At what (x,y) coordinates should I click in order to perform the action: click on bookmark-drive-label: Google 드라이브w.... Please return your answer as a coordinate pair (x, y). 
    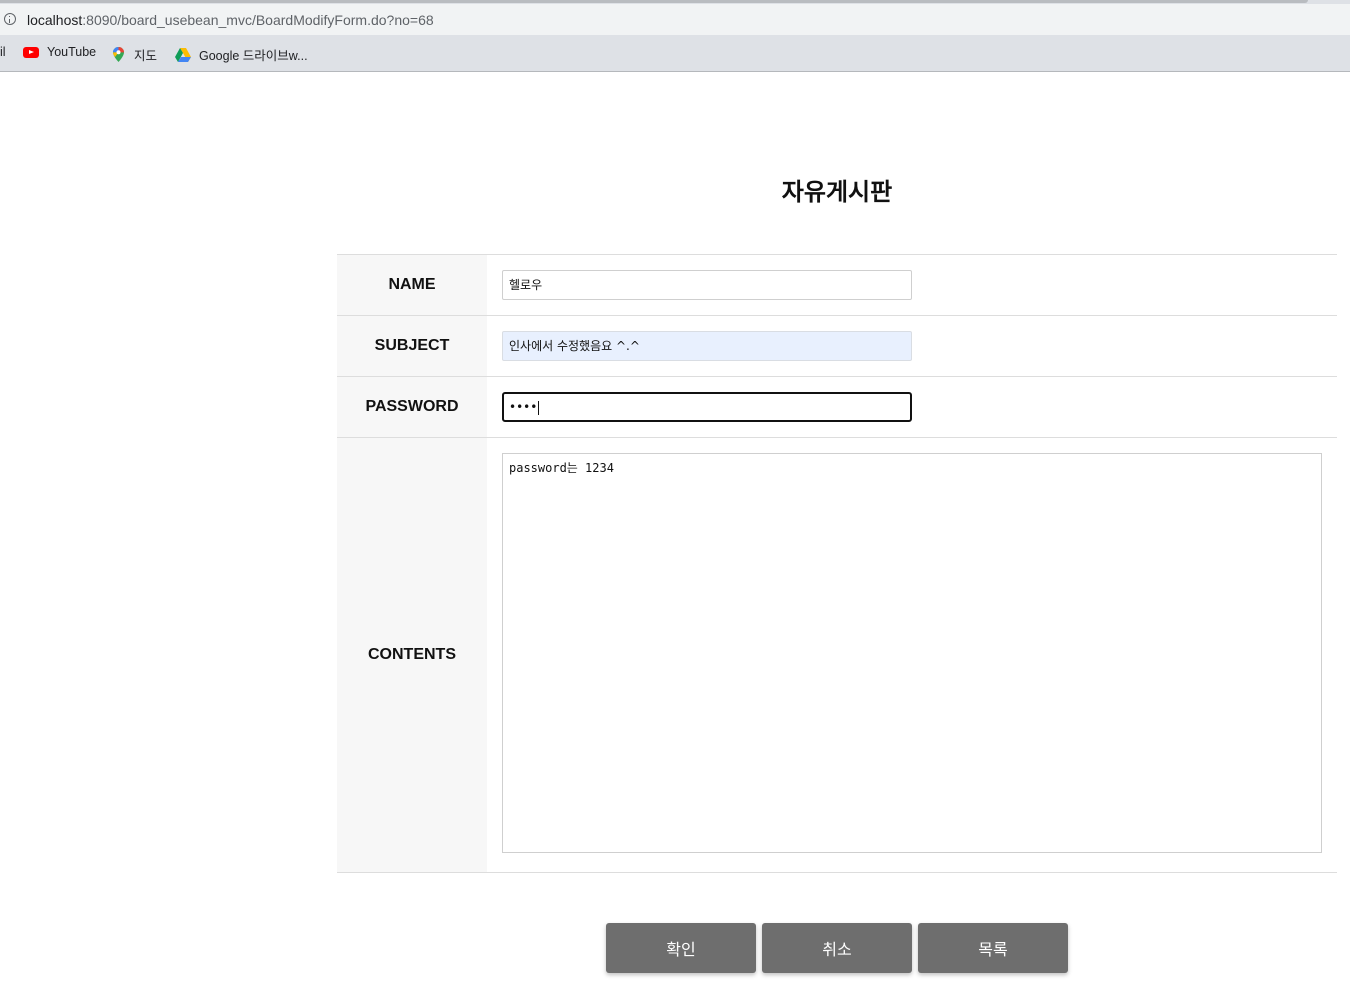
    Looking at the image, I should click on (253, 56).